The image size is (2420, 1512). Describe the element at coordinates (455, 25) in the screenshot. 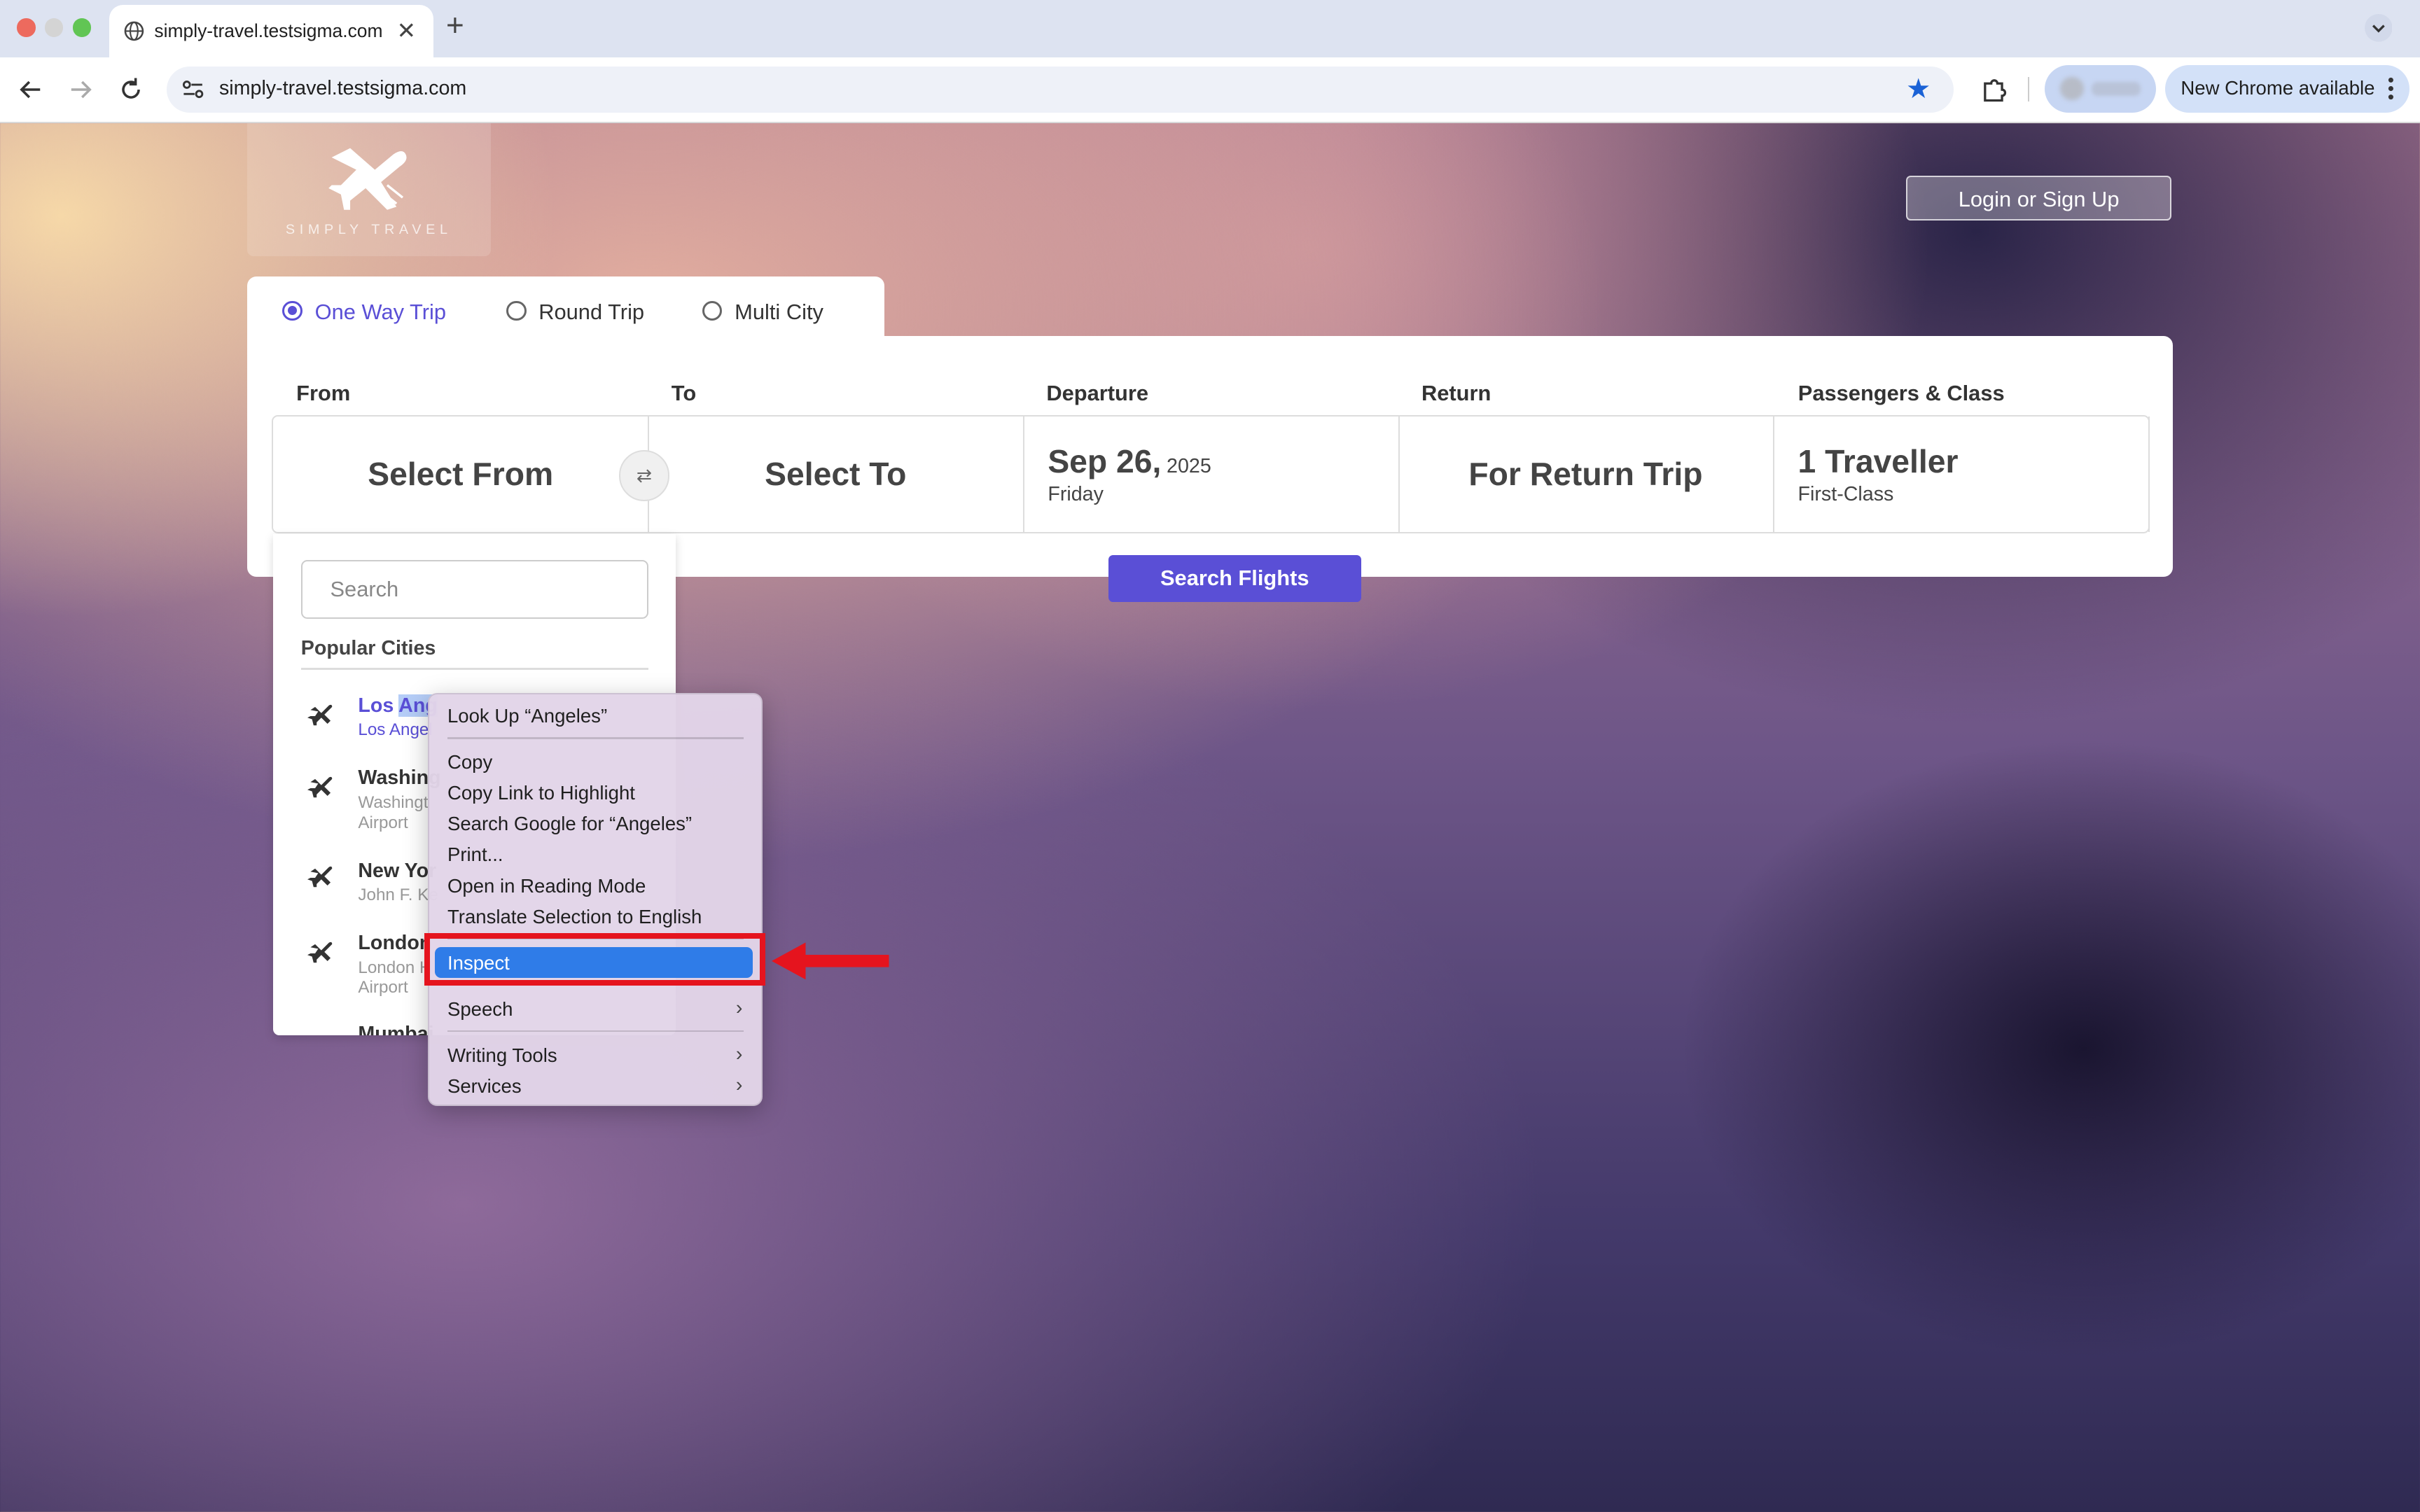

I see `plus-icon: +` at that location.